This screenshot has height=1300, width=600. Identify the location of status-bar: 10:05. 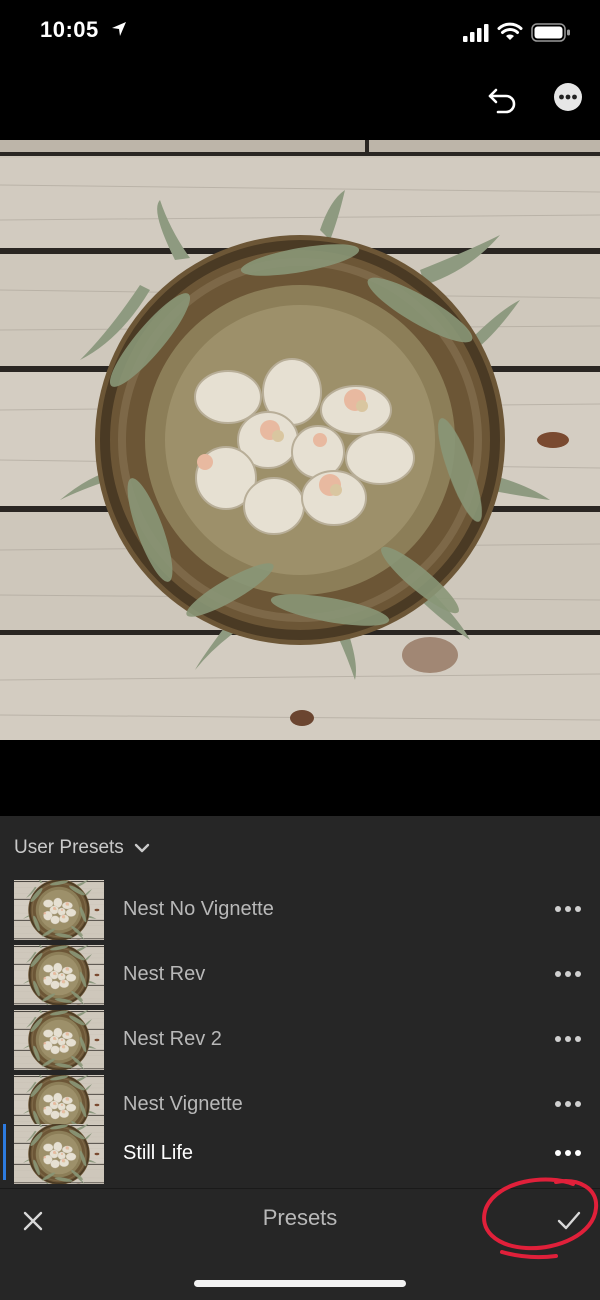
(300, 33).